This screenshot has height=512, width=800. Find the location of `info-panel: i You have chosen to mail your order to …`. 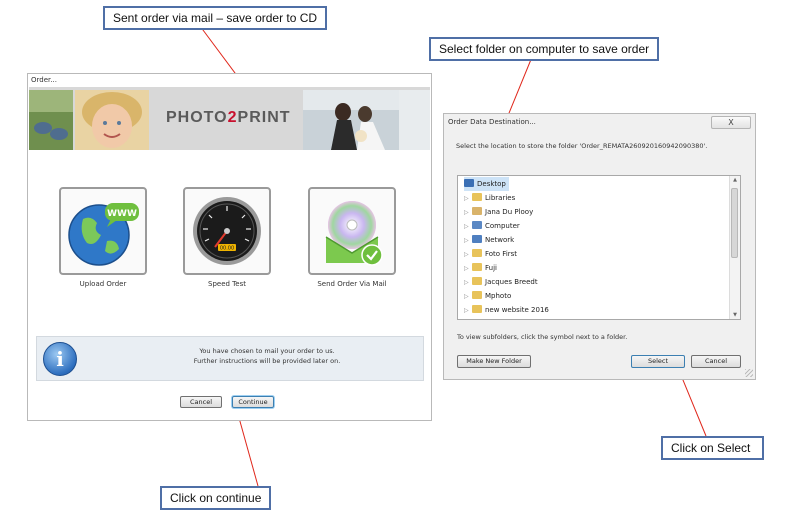

info-panel: i You have chosen to mail your order to … is located at coordinates (230, 358).